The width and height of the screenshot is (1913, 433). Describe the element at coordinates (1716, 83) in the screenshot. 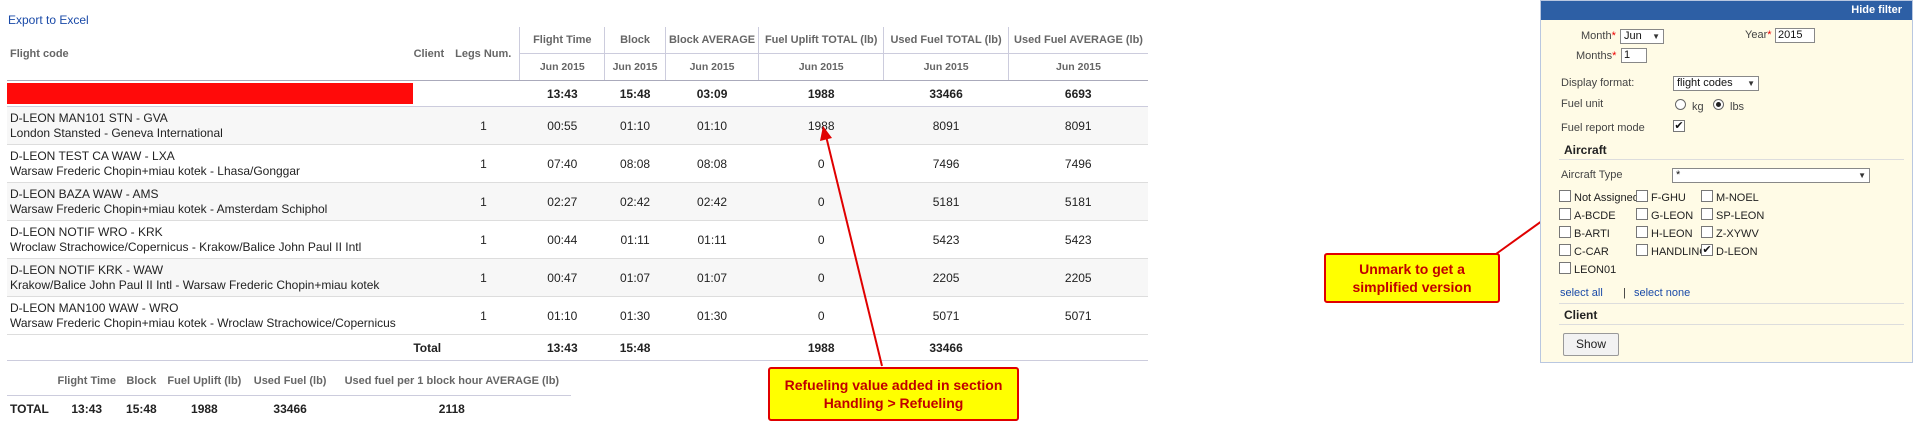

I see `display-format-select: flight codes ▼` at that location.